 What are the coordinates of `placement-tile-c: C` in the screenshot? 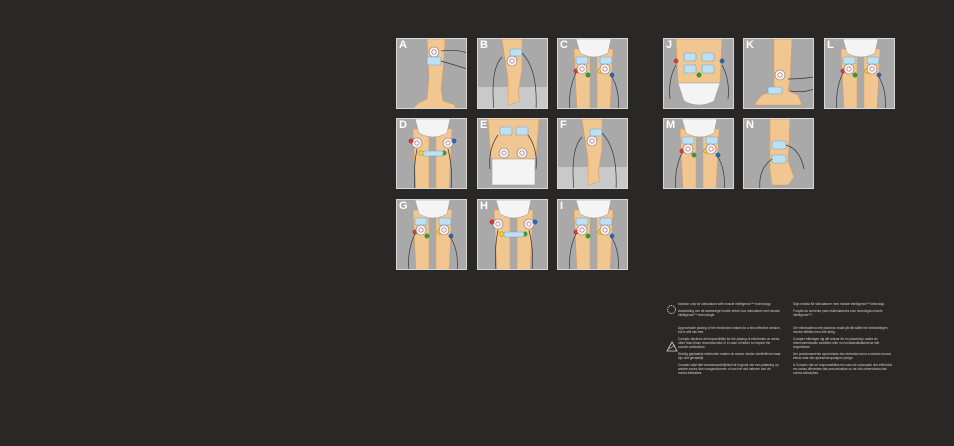 It's located at (592, 73).